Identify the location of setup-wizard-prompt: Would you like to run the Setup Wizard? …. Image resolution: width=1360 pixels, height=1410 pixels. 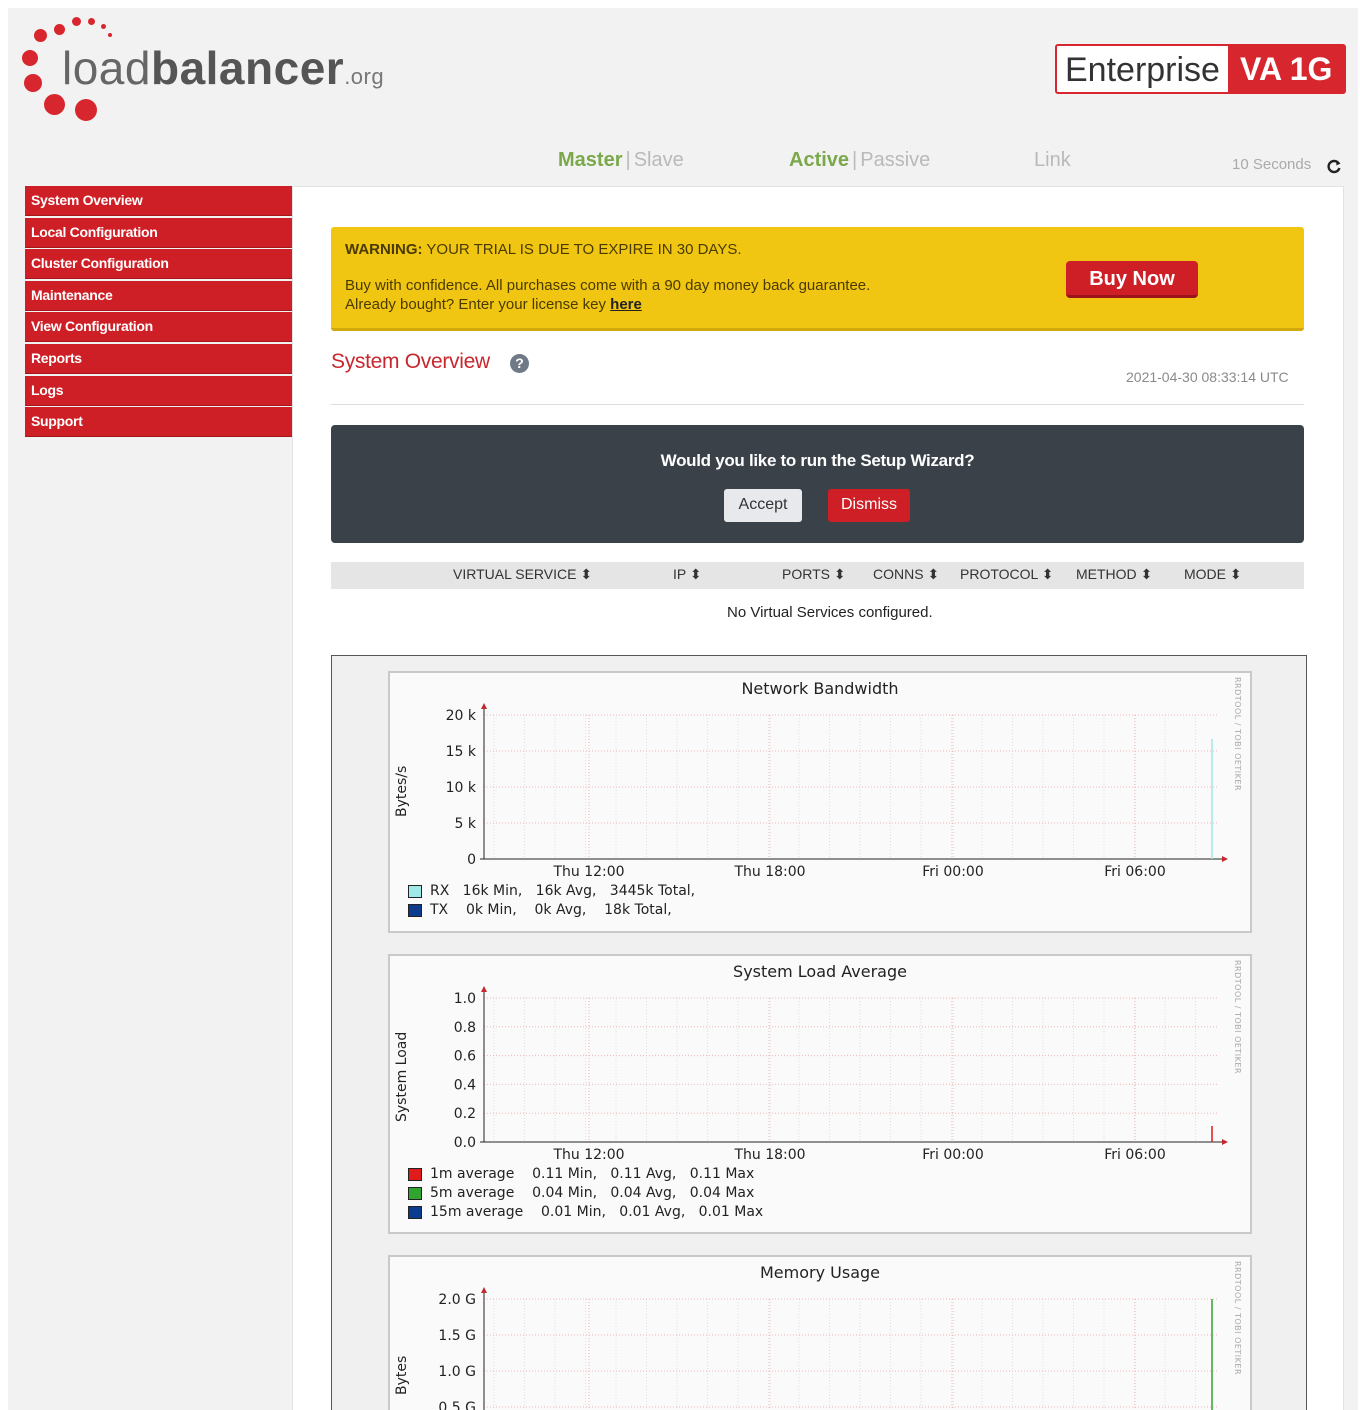
(817, 484).